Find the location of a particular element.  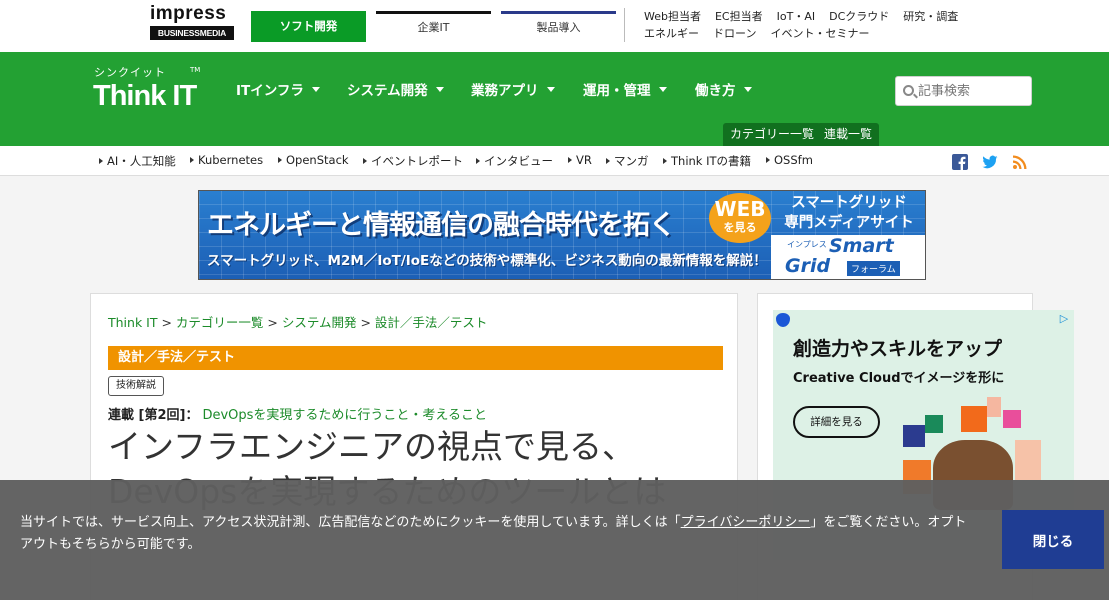

brand-tm: TM is located at coordinates (195, 70).